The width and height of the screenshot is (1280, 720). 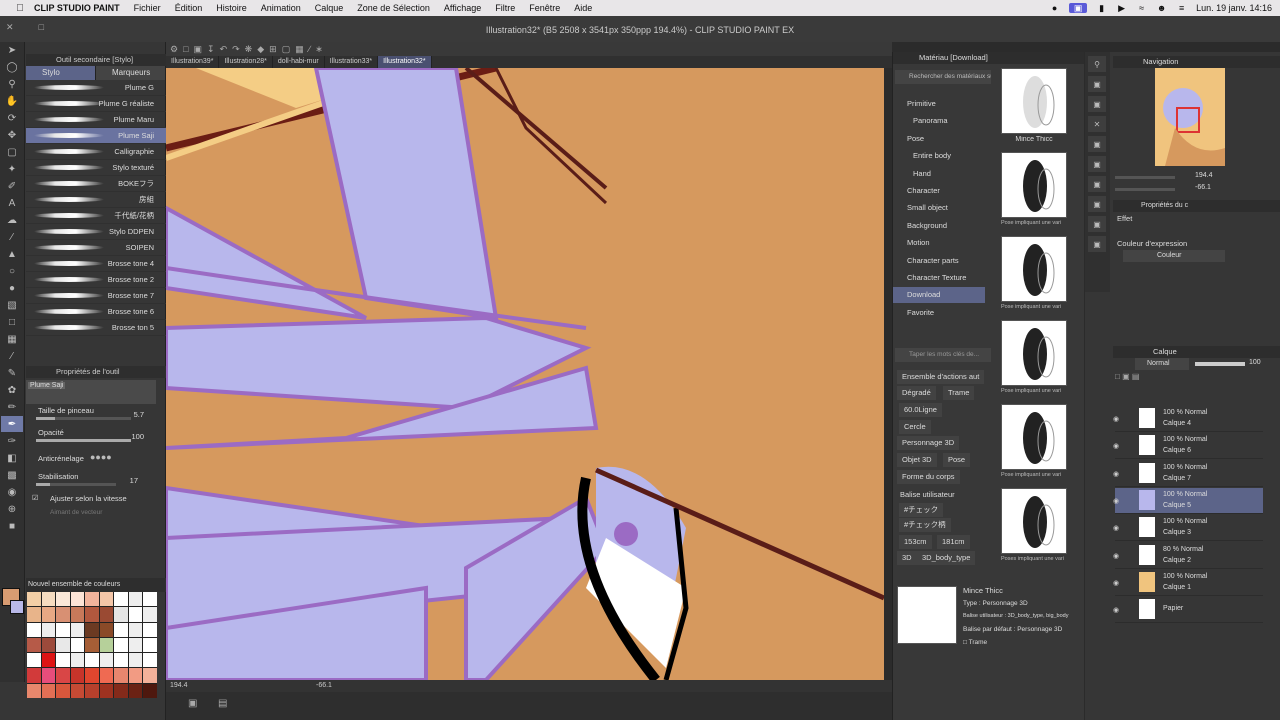 I want to click on brush-item: Plume Saji, so click(x=96, y=136).